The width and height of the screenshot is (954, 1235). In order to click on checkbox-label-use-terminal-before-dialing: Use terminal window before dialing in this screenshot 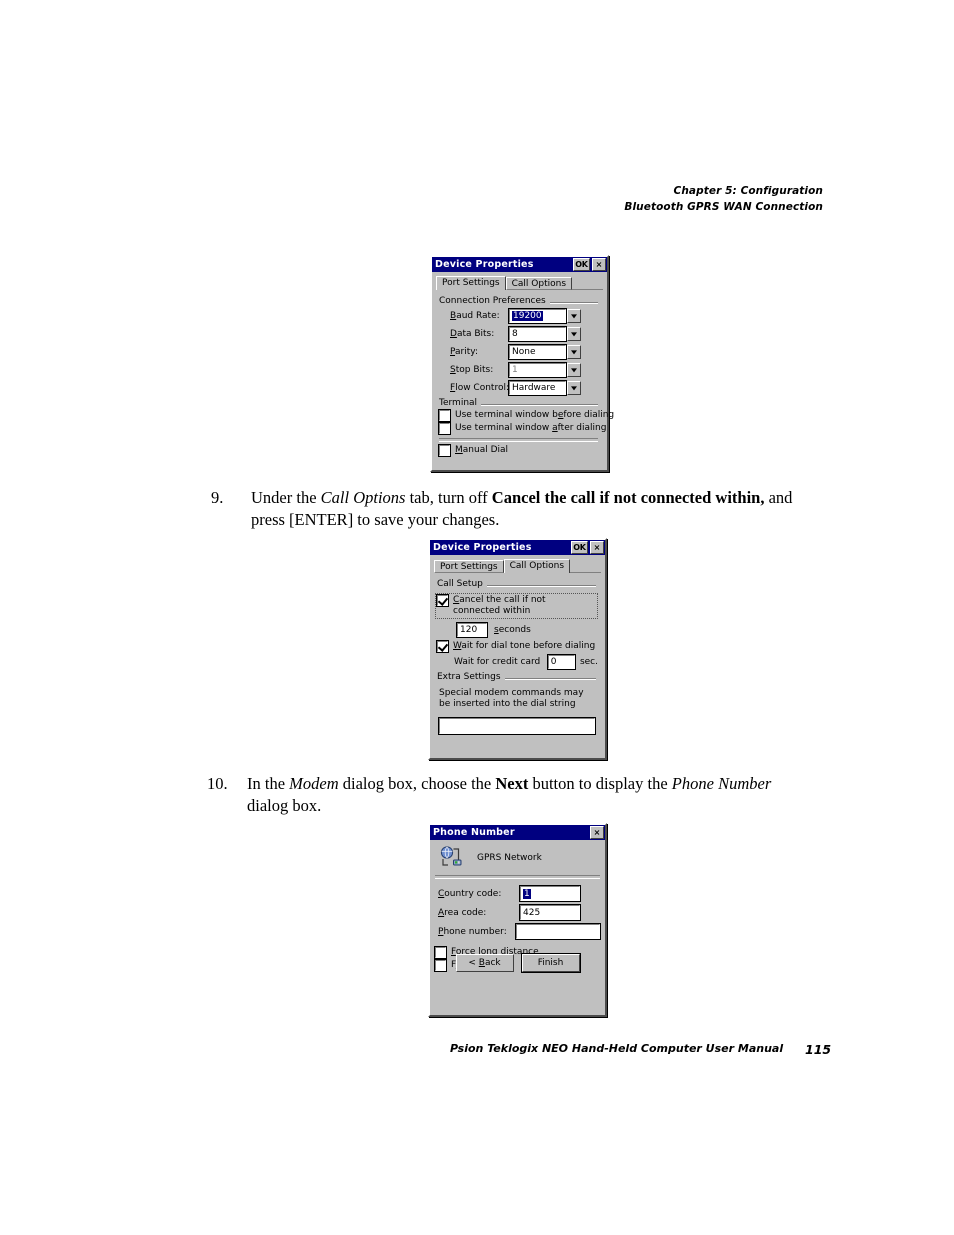, I will do `click(535, 415)`.